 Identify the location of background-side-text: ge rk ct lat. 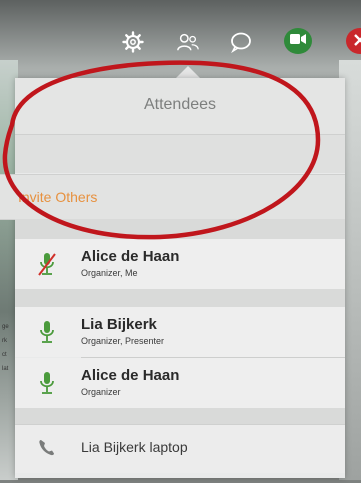
(5, 348).